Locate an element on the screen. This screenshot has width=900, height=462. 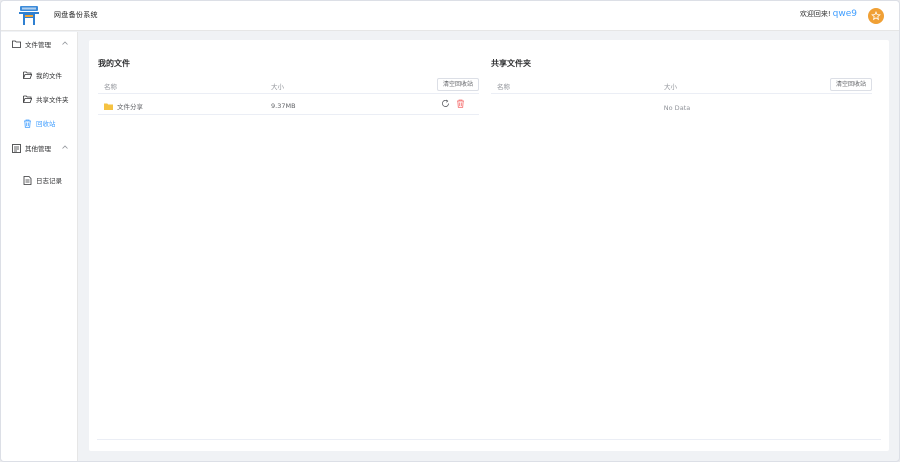
table-row: 文件分享 9.37MB is located at coordinates (288, 105).